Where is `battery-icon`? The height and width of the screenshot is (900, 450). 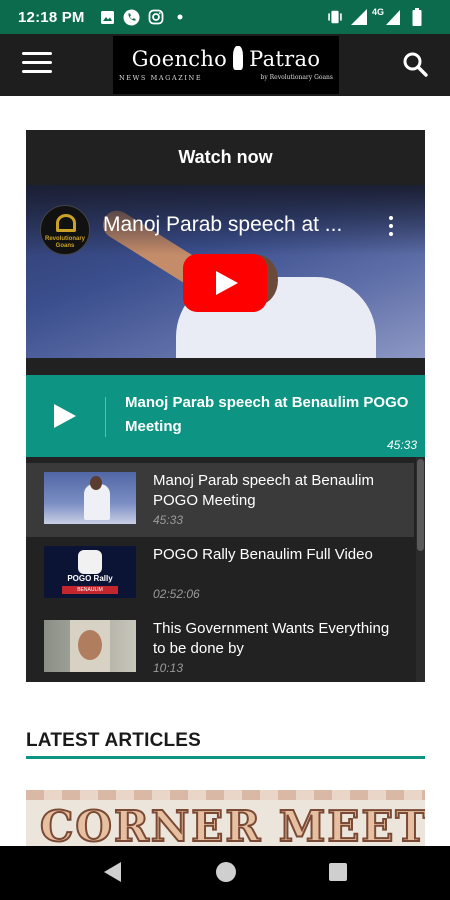 battery-icon is located at coordinates (417, 17).